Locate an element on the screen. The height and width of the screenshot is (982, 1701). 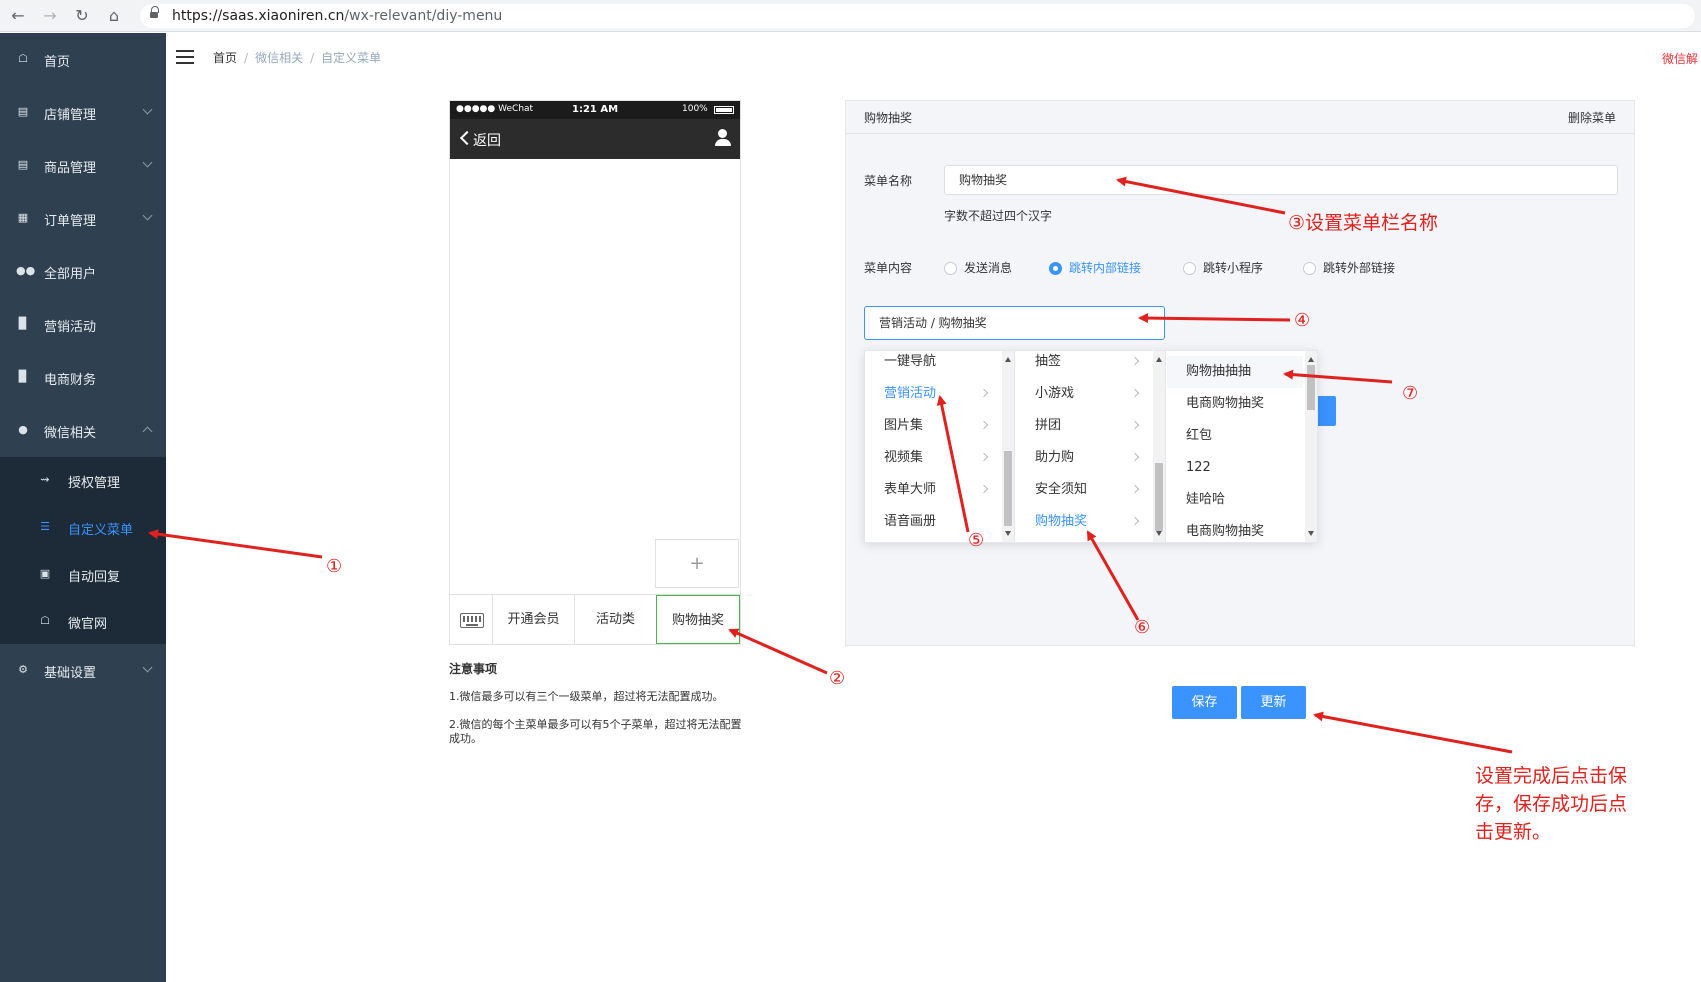
sidebar-item-wechat: ● 微信相关 is located at coordinates (83, 430).